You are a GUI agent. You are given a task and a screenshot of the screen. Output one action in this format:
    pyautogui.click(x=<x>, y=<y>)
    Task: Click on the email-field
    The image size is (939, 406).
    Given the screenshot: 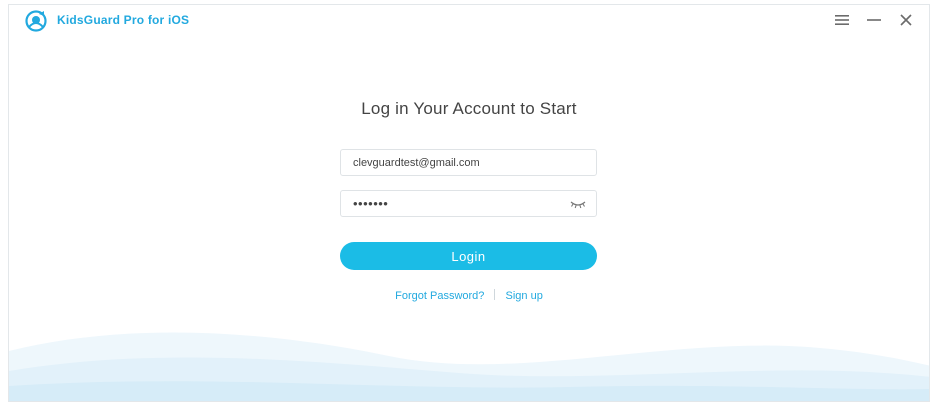 What is the action you would take?
    pyautogui.click(x=468, y=162)
    